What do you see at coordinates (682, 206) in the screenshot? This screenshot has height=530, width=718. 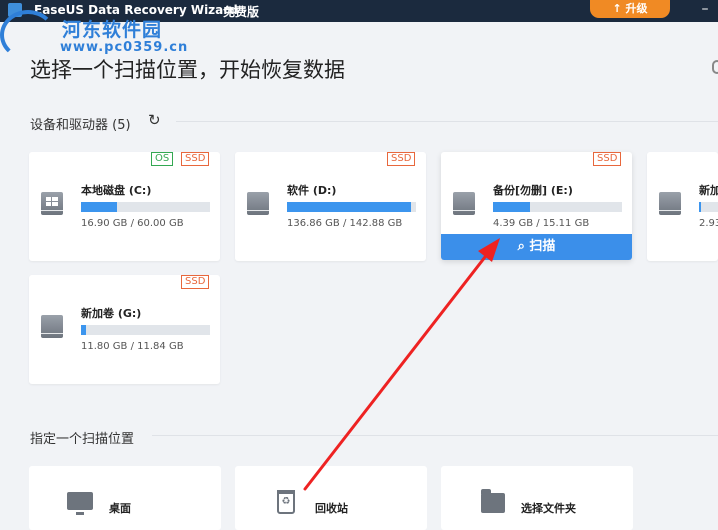 I see `drive-card-partial: 新加 2.93` at bounding box center [682, 206].